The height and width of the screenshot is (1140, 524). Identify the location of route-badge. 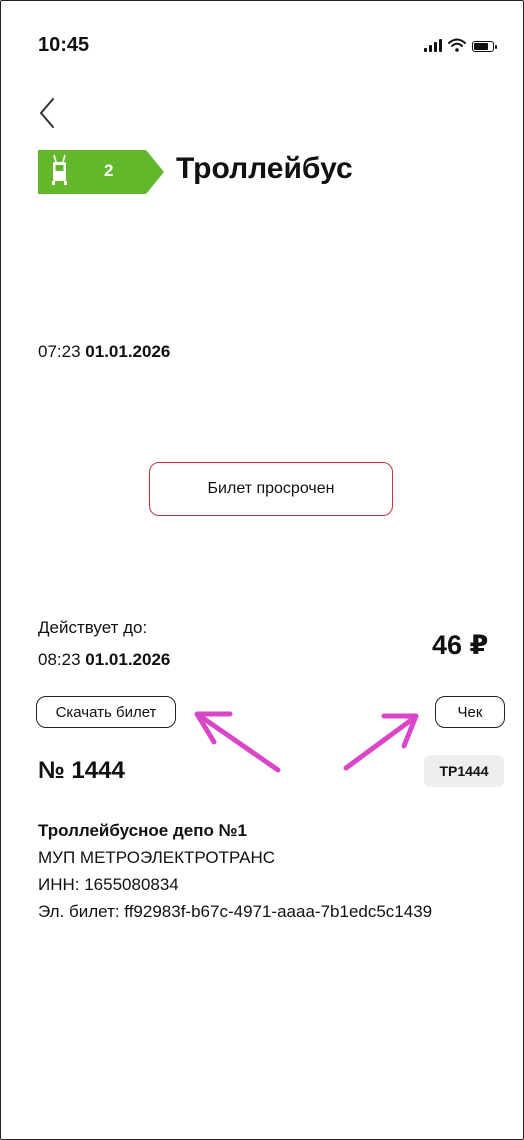
(101, 172).